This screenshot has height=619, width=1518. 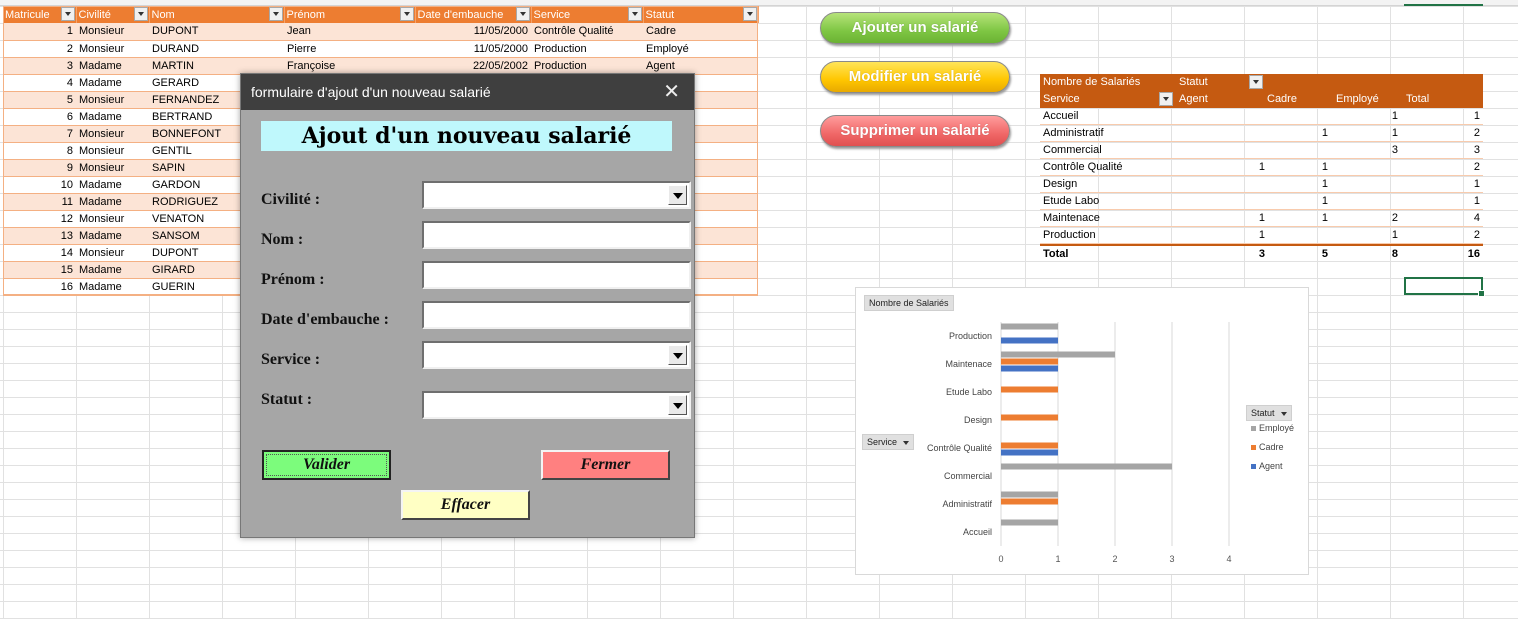 What do you see at coordinates (39, 219) in the screenshot?
I see `table-cell: 12` at bounding box center [39, 219].